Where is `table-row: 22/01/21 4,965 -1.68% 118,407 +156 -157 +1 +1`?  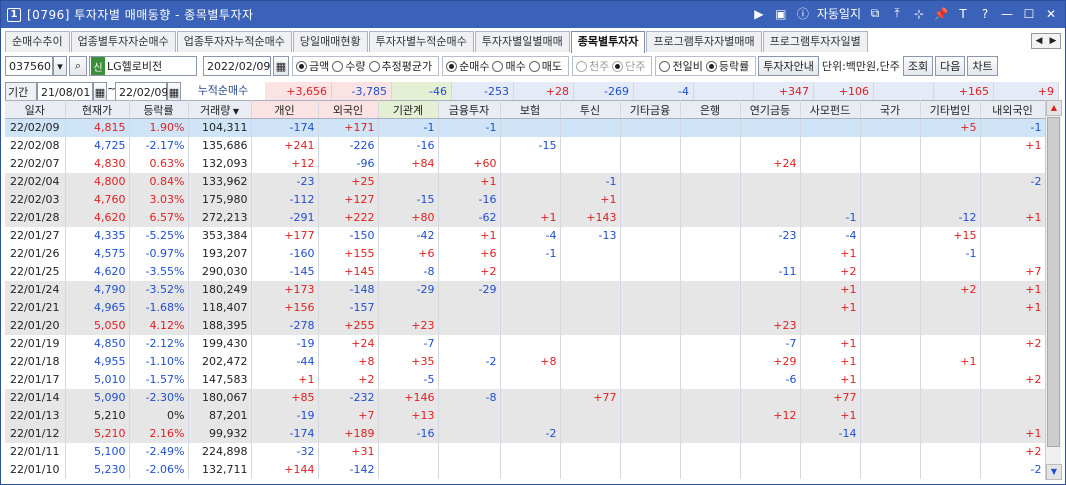
table-row: 22/01/21 4,965 -1.68% 118,407 +156 -157 +1 +1 is located at coordinates (525, 307).